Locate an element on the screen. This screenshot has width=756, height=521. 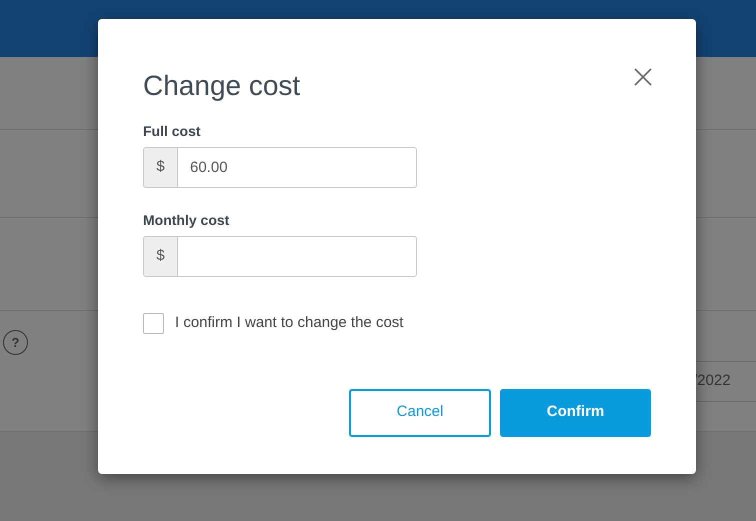
confirm-button: Confirm is located at coordinates (575, 412).